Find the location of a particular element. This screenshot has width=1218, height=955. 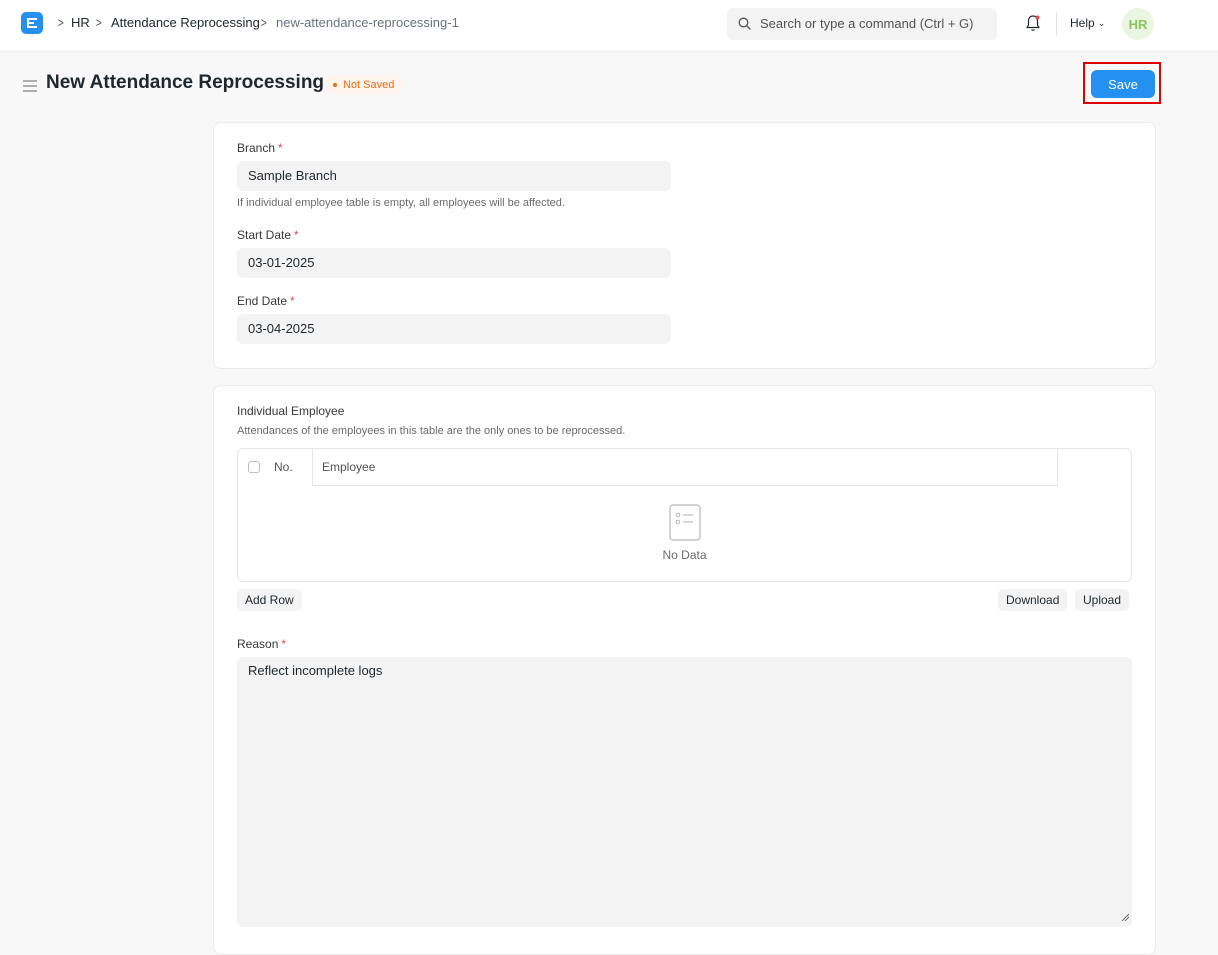

add-row-button: Add Row is located at coordinates (269, 600).